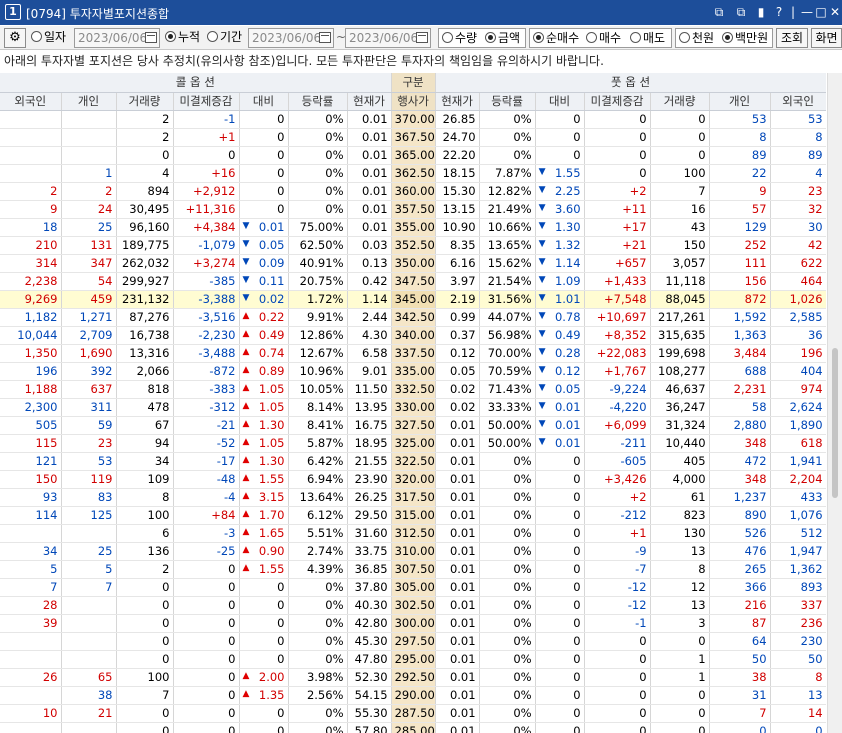 This screenshot has width=842, height=733. What do you see at coordinates (507, 101) in the screenshot?
I see `column-header-put-change-rate: 등락률` at bounding box center [507, 101].